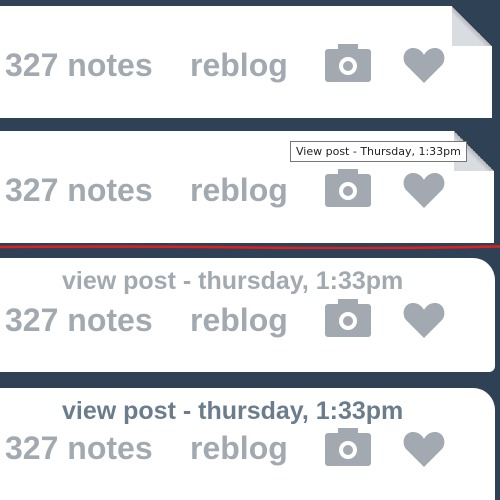  What do you see at coordinates (378, 151) in the screenshot?
I see `view-post-tooltip: View post - Thursday, 1:33pm` at bounding box center [378, 151].